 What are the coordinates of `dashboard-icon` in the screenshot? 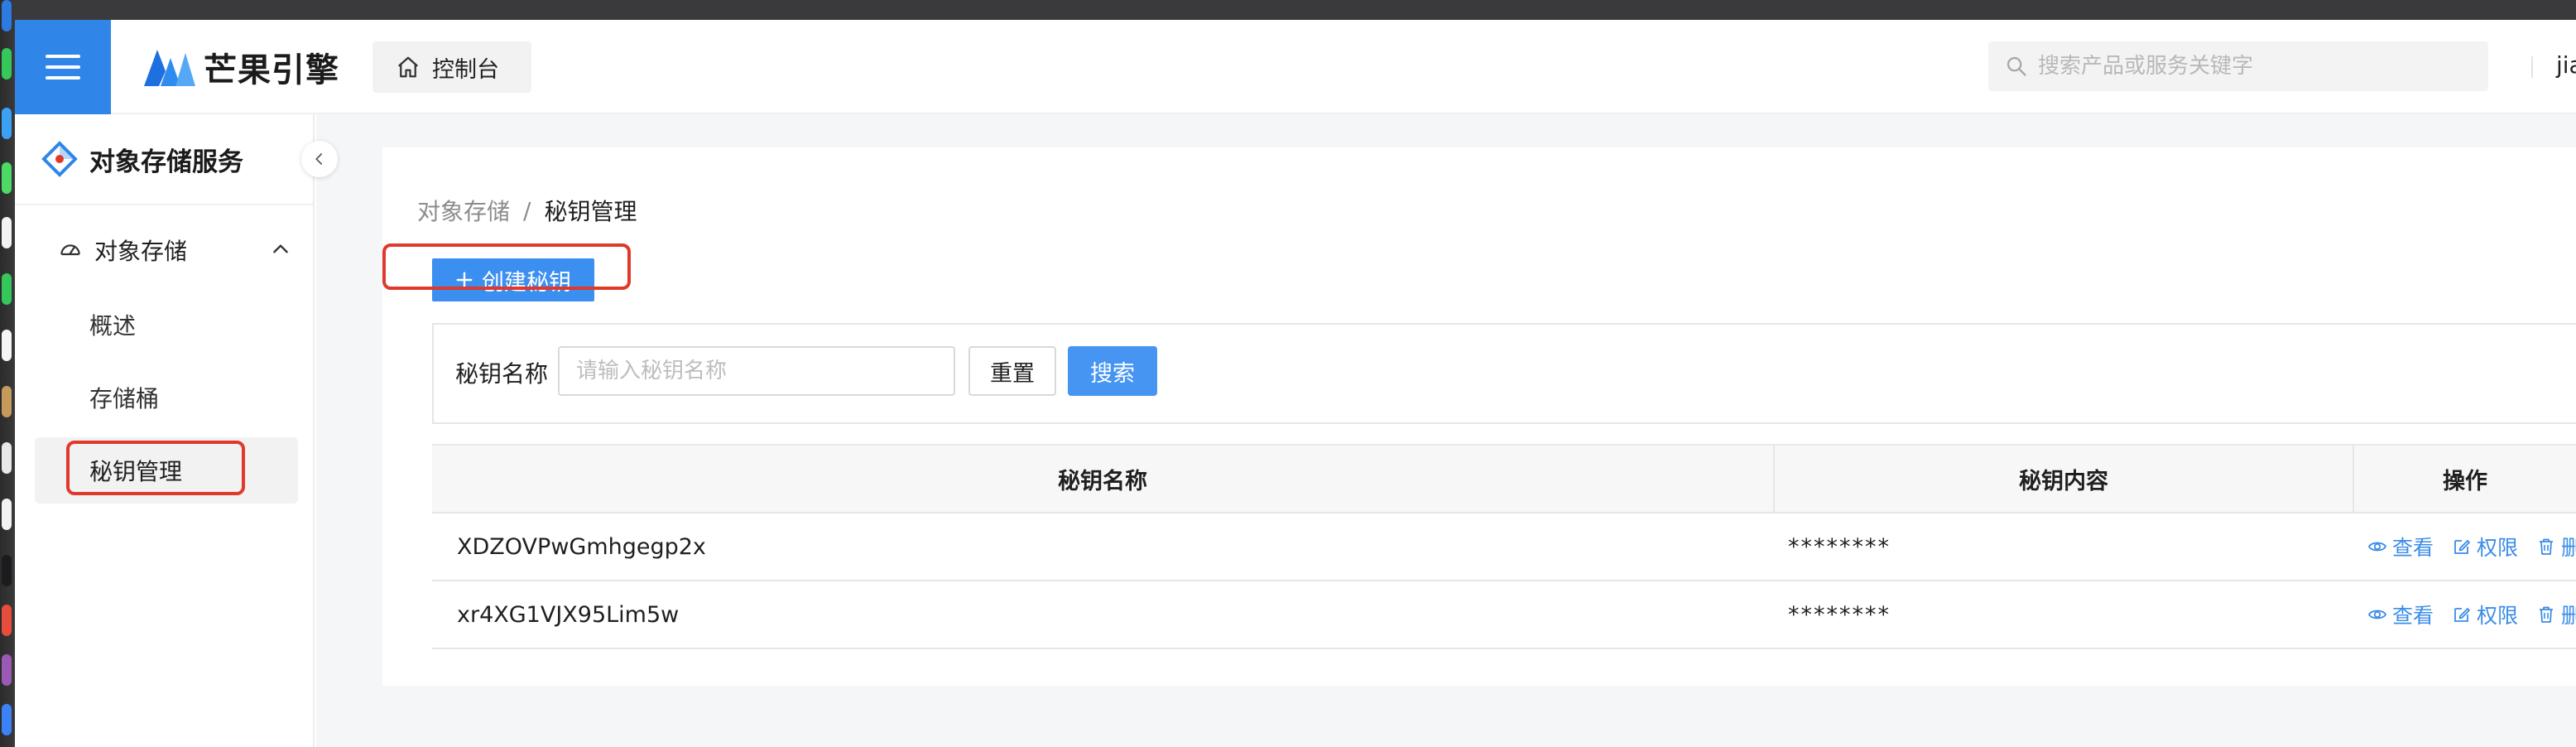 It's located at (70, 250).